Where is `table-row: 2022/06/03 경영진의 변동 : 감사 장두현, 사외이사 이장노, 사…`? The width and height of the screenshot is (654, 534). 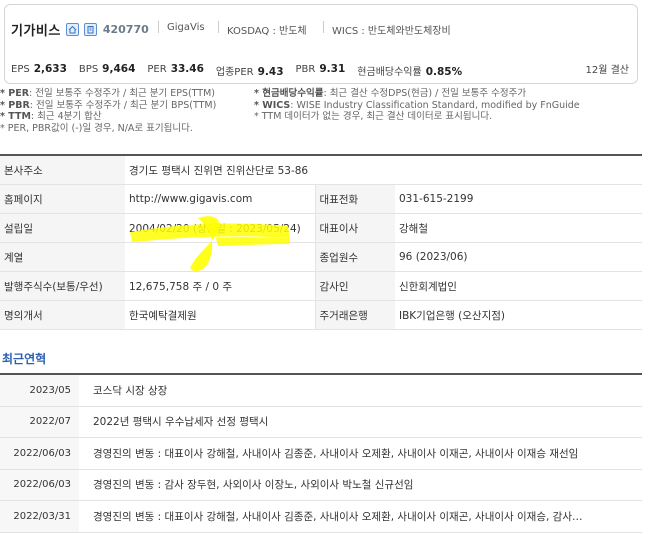 table-row: 2022/06/03 경영진의 변동 : 감사 장두현, 사외이사 이장노, 사… is located at coordinates (321, 485).